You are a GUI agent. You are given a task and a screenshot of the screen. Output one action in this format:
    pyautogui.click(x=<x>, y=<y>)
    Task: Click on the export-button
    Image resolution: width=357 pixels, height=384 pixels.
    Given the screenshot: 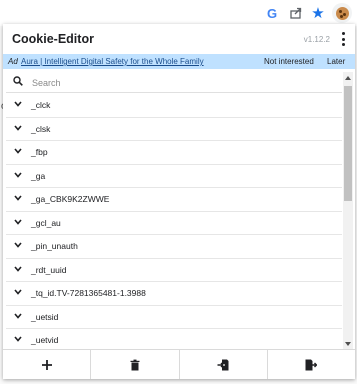 What is the action you would take?
    pyautogui.click(x=311, y=364)
    